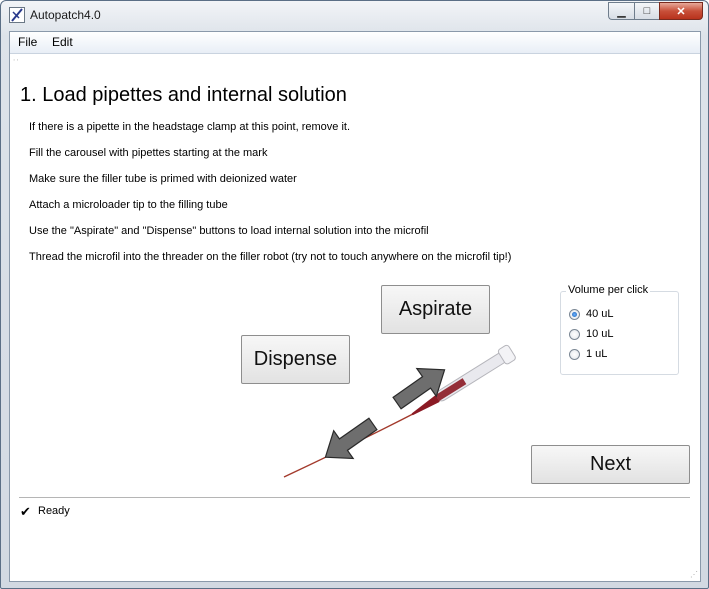 The height and width of the screenshot is (589, 709). I want to click on status-separator, so click(354, 498).